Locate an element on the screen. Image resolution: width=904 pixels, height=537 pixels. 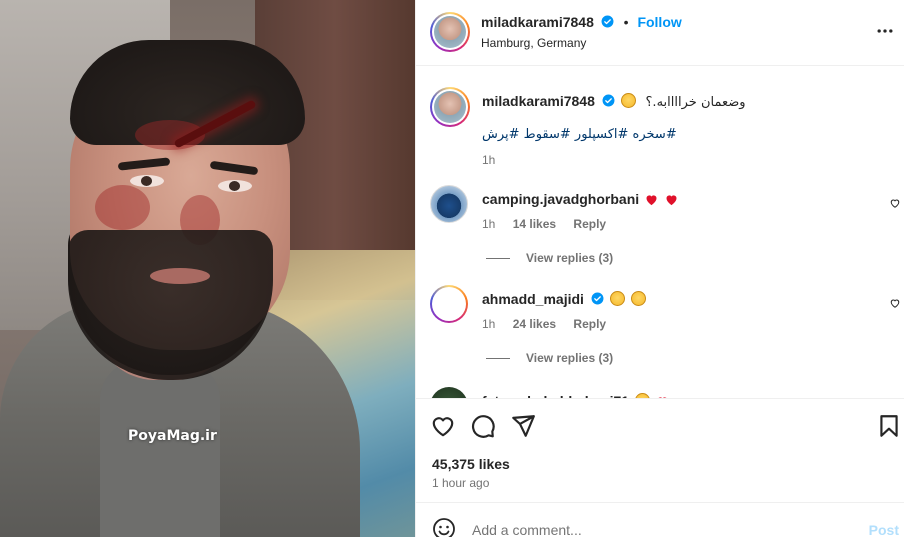
action-bar: 45,375 likes 1 hour ago is located at coordinates (660, 450).